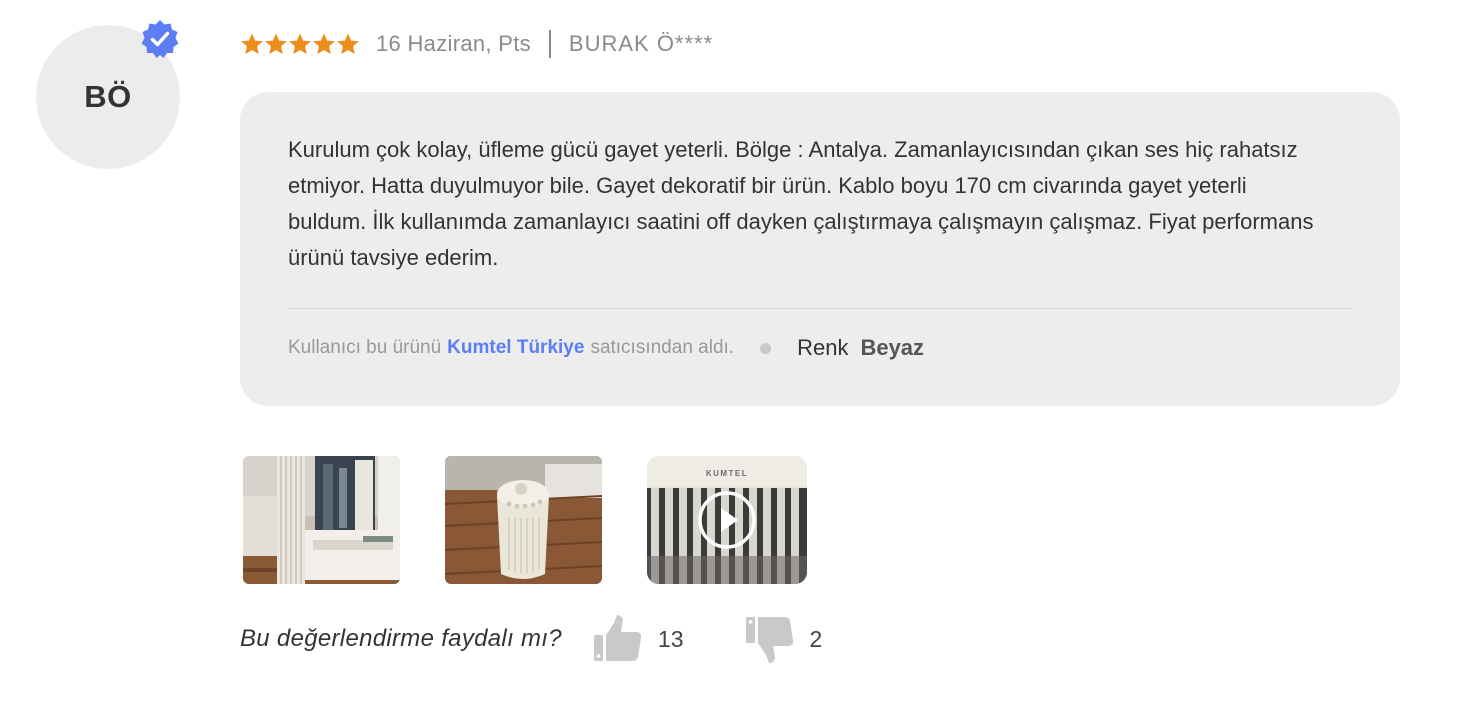  I want to click on star-rating, so click(300, 44).